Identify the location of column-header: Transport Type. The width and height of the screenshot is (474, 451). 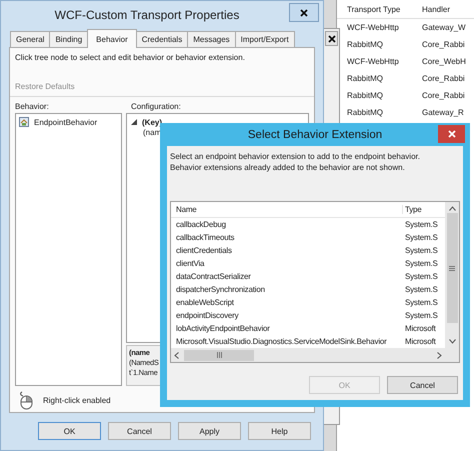
(378, 9).